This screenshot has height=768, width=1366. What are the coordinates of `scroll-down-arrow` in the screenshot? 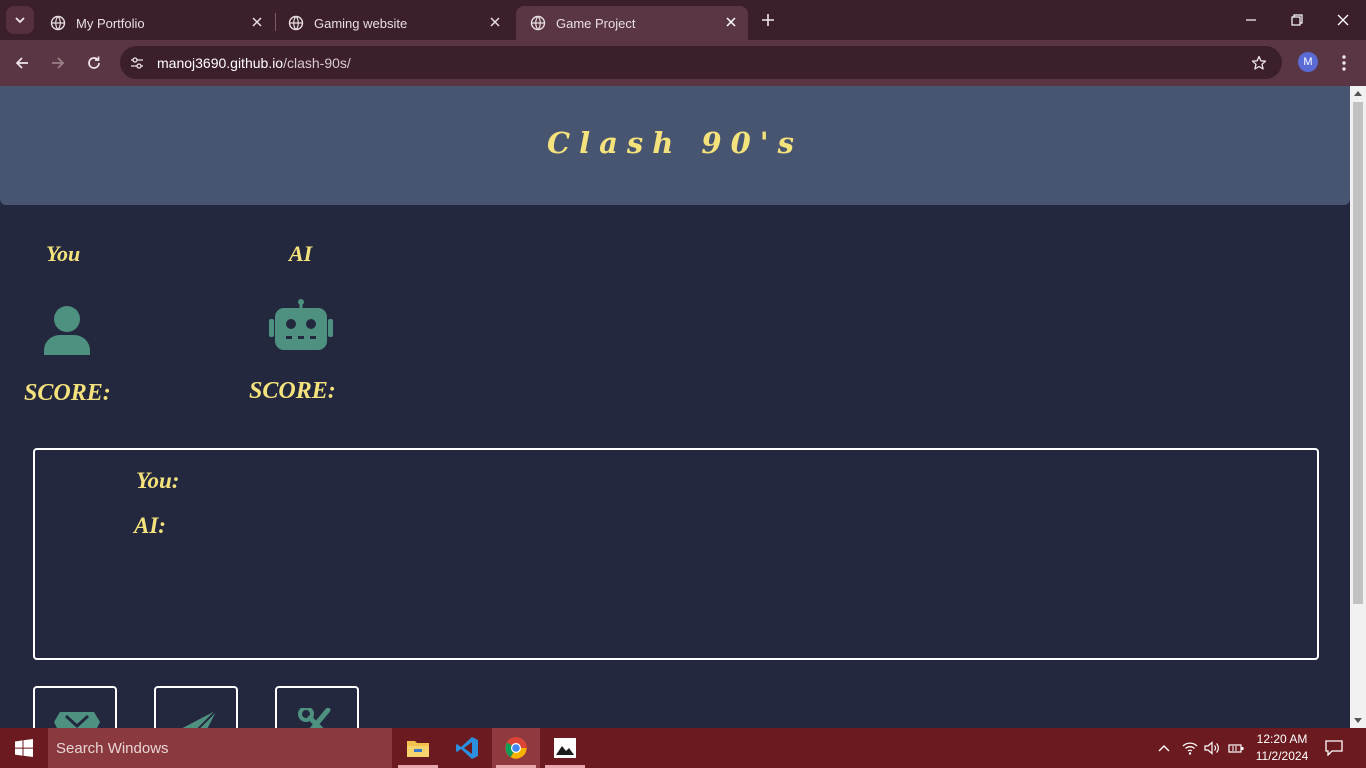 It's located at (1358, 720).